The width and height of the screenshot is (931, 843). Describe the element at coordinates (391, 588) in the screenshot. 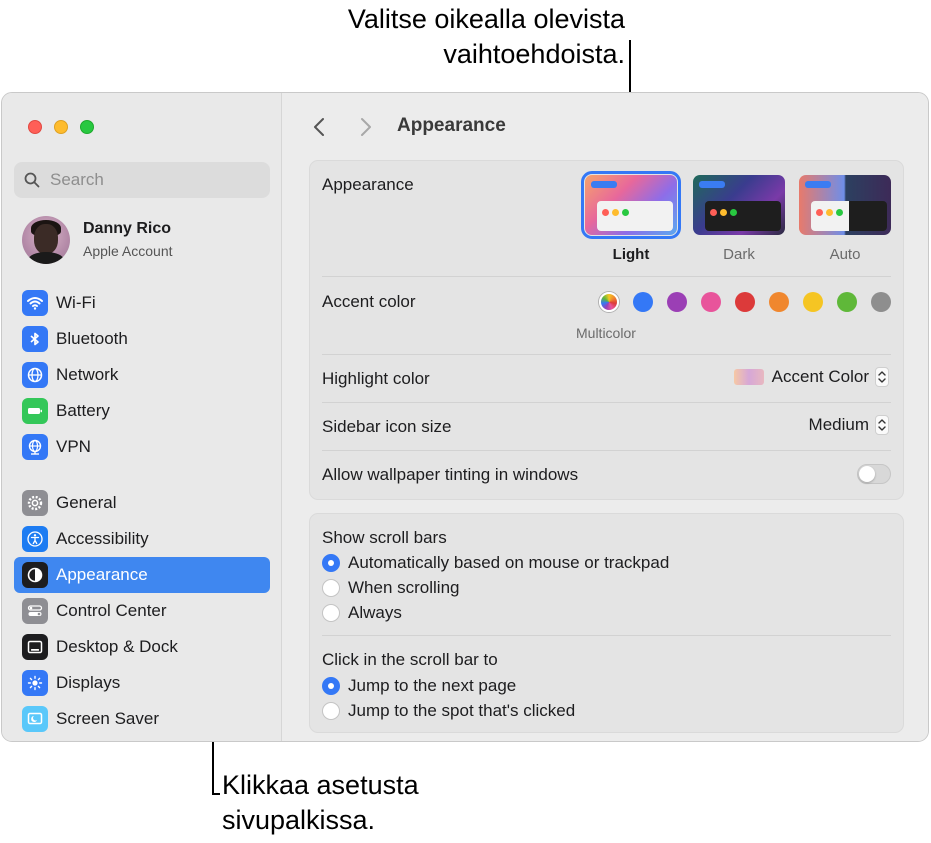

I see `radio-scroll-when-scrolling: When scrolling` at that location.